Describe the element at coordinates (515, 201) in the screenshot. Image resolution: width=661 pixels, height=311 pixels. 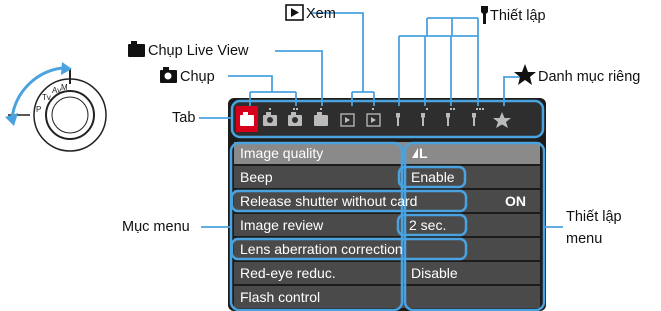
I see `value-release-shutter: ON` at that location.